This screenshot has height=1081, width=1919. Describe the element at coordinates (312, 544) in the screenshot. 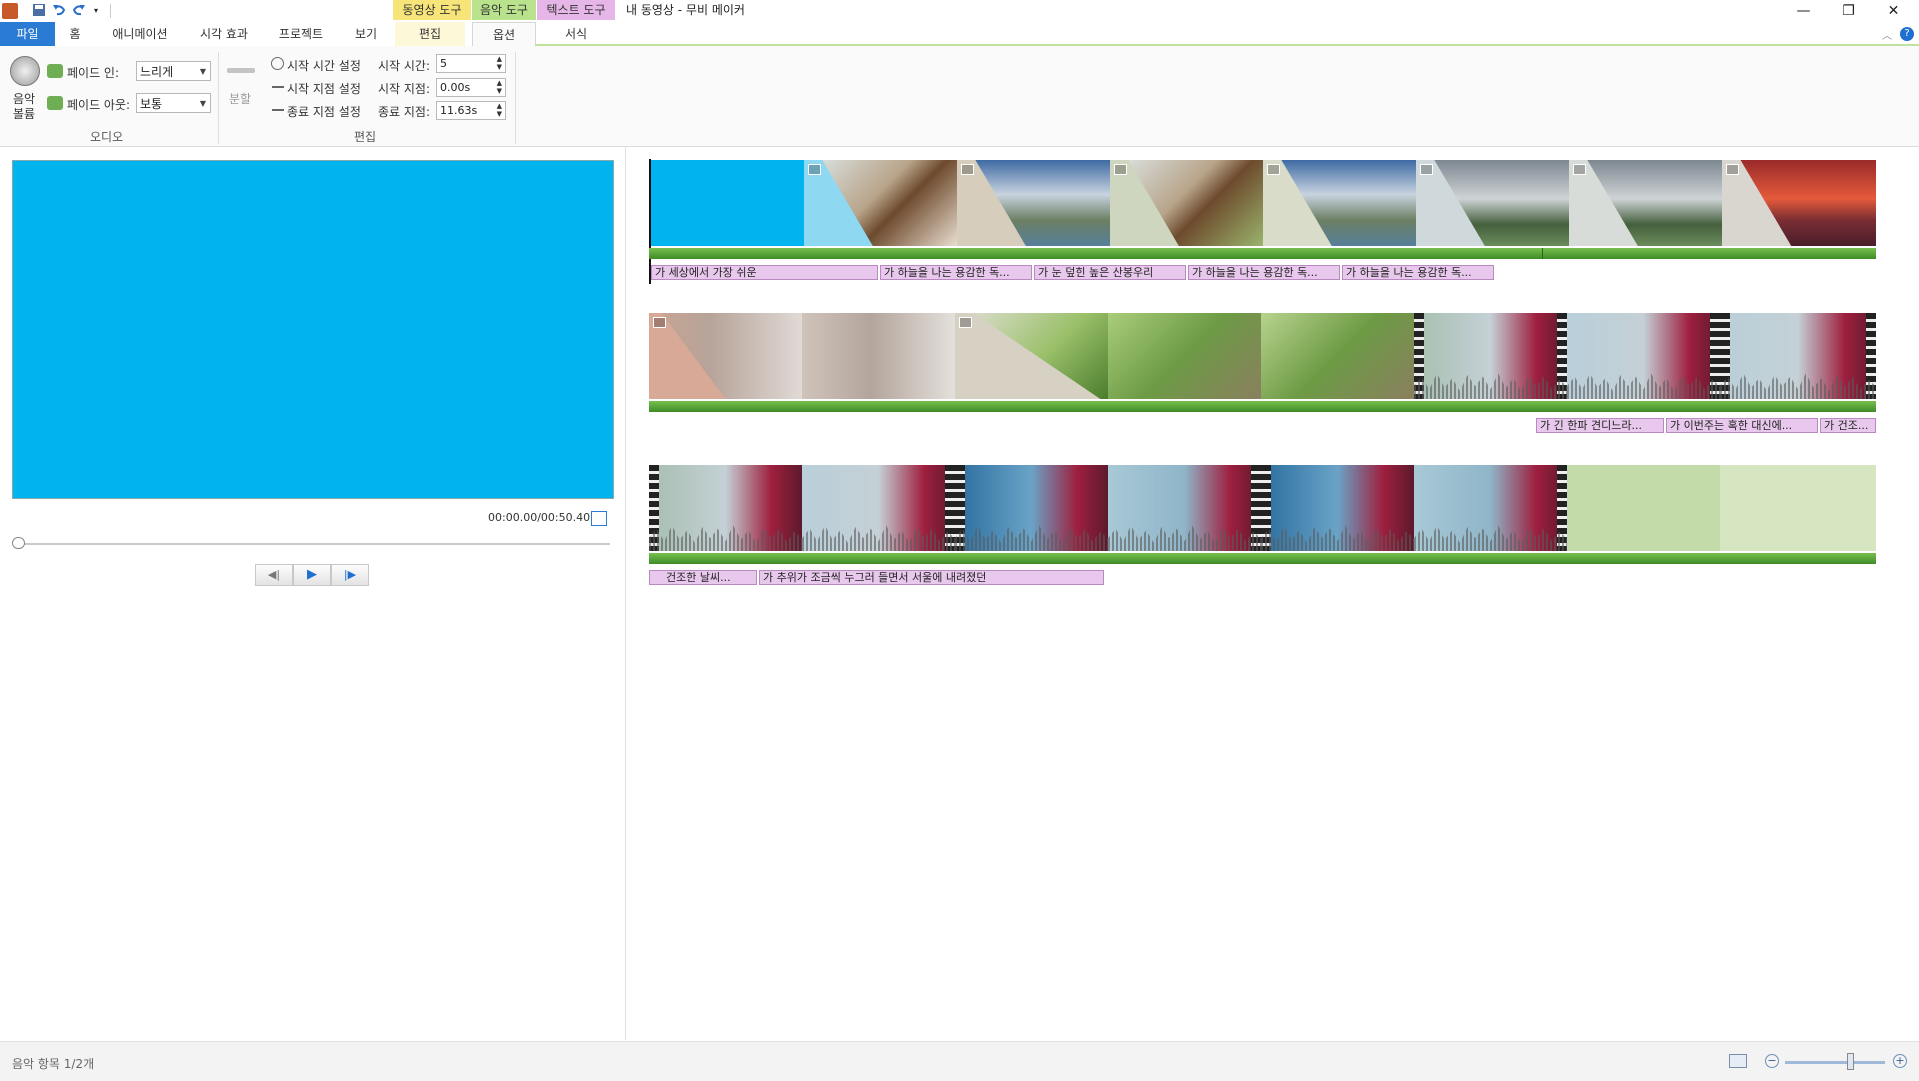

I see `seek-bar` at that location.